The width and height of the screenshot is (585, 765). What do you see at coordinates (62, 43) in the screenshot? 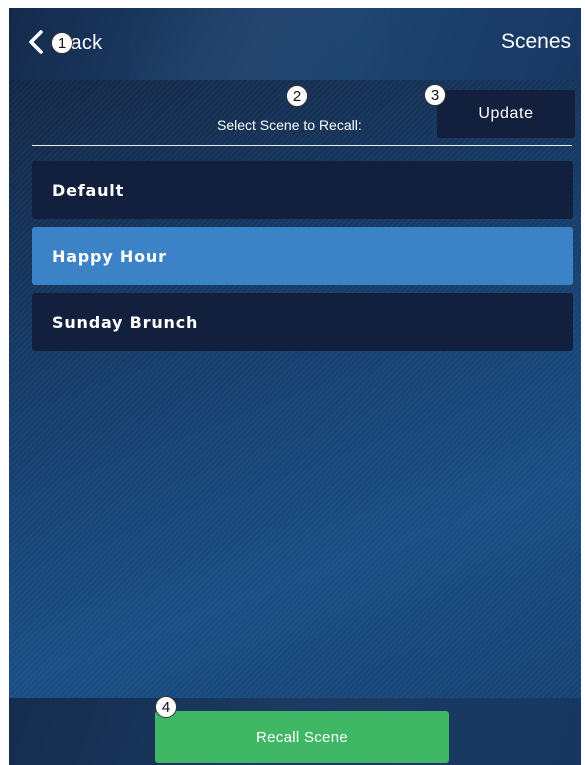
I see `callout-marker-1: 1` at bounding box center [62, 43].